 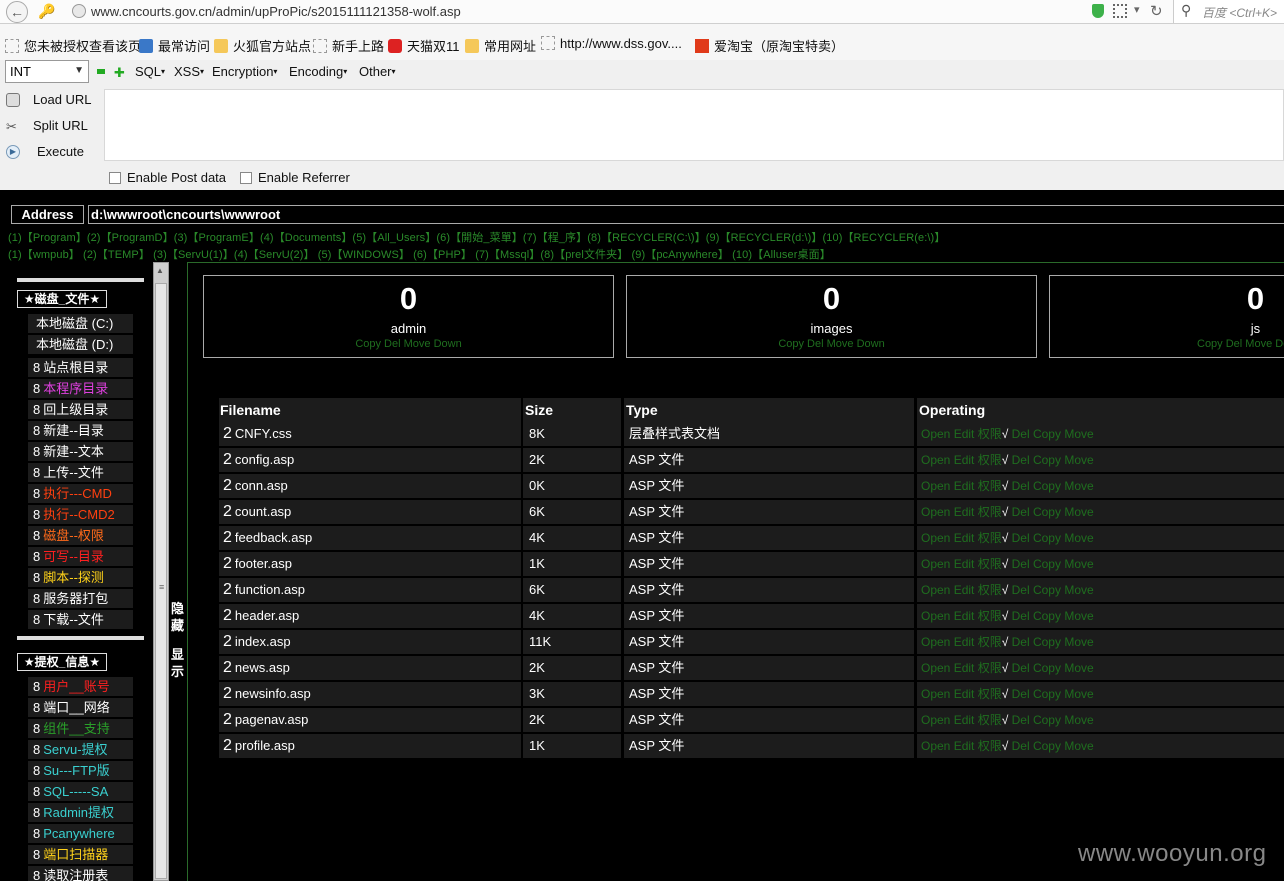 What do you see at coordinates (80, 451) in the screenshot?
I see `sidebar-item: 8 新建--文本` at bounding box center [80, 451].